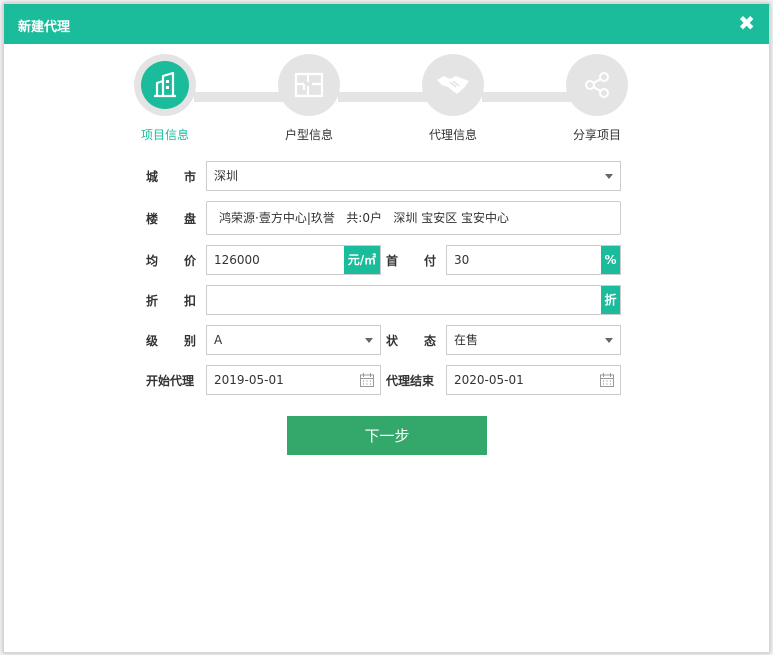 This screenshot has width=773, height=655. I want to click on percent-badge: %, so click(610, 260).